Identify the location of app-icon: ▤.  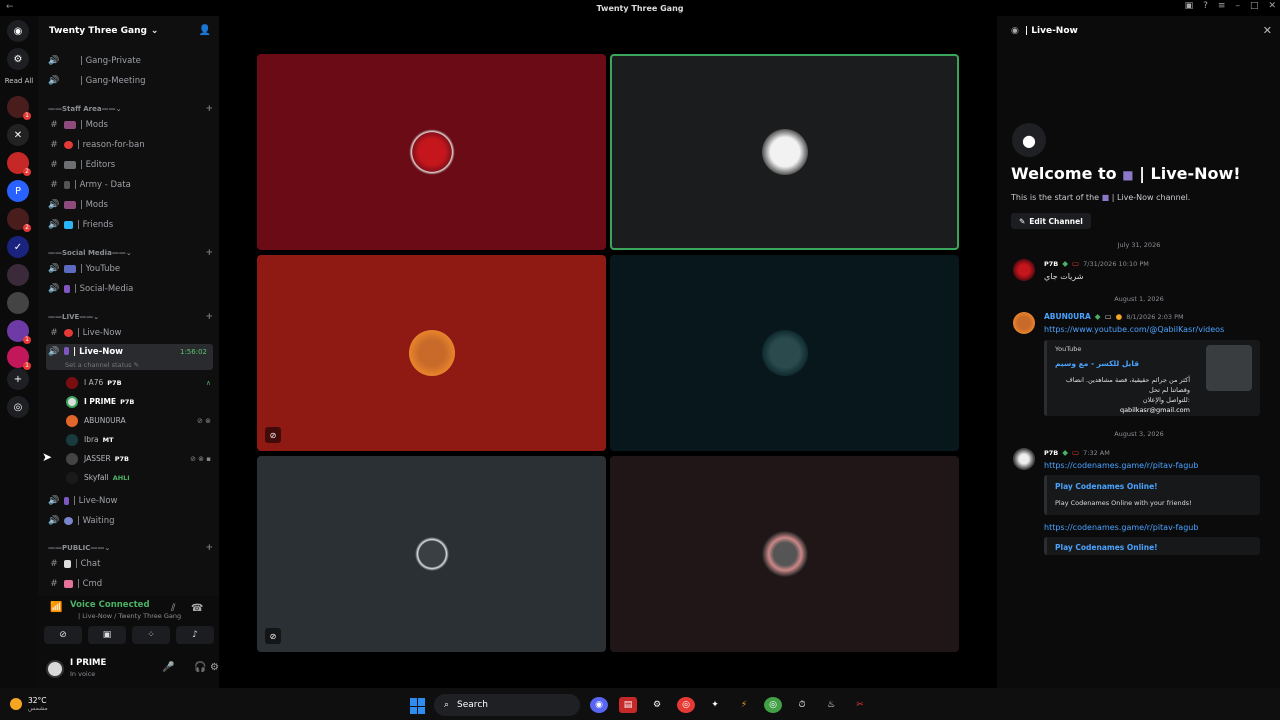
(628, 705).